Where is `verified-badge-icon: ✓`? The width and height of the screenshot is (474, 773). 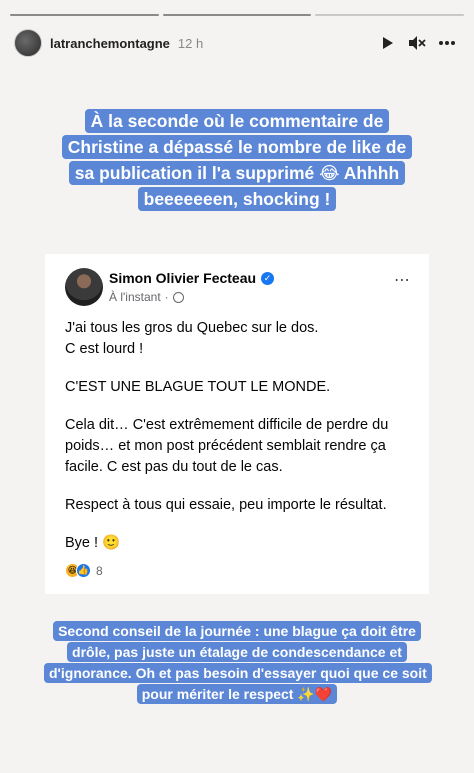 verified-badge-icon: ✓ is located at coordinates (268, 278).